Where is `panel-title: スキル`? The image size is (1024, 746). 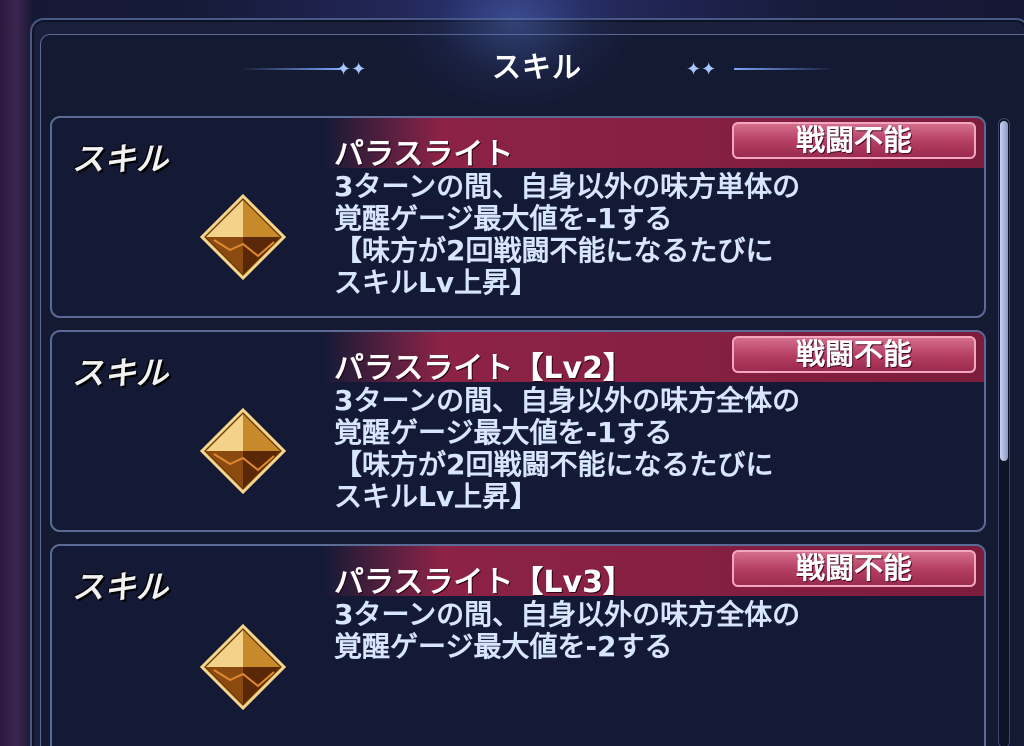 panel-title: スキル is located at coordinates (536, 67).